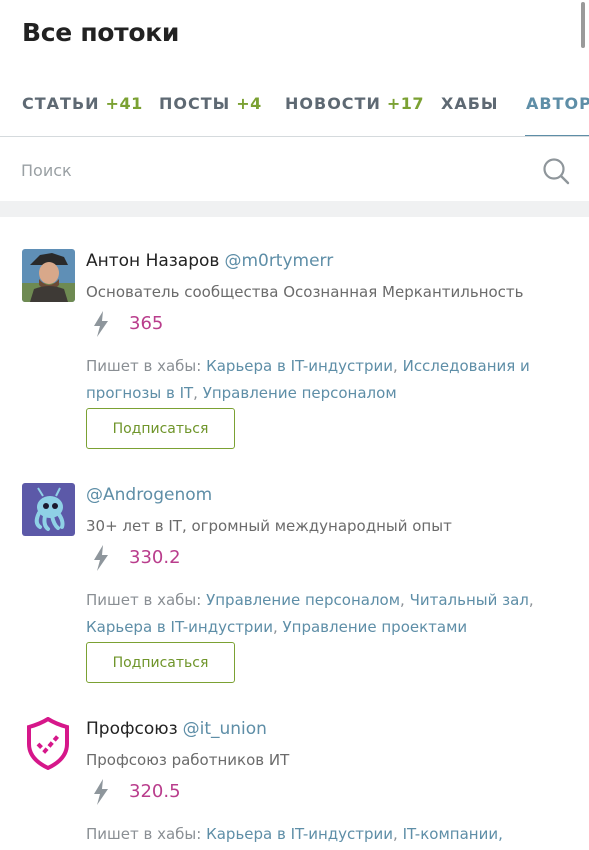 The width and height of the screenshot is (589, 850). I want to click on tab-label: ПОСТЫ, so click(195, 103).